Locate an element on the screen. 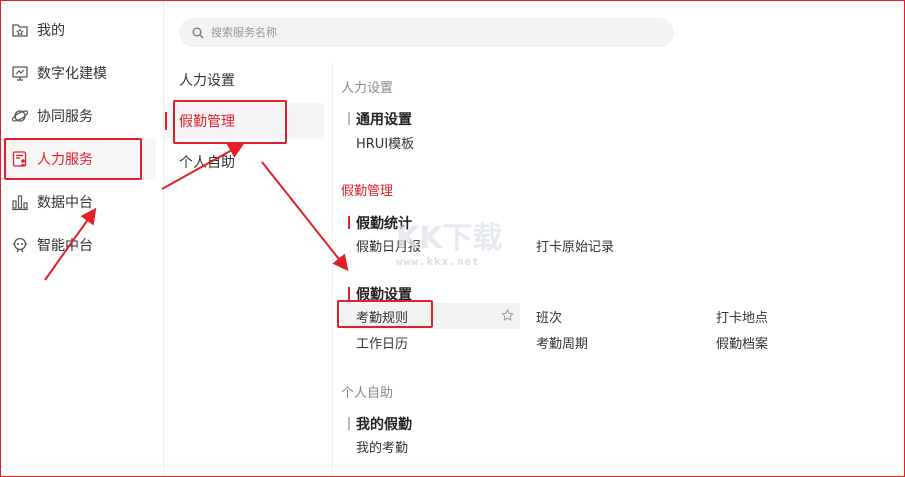  link-my-attendance: 我的考勤 is located at coordinates (382, 446).